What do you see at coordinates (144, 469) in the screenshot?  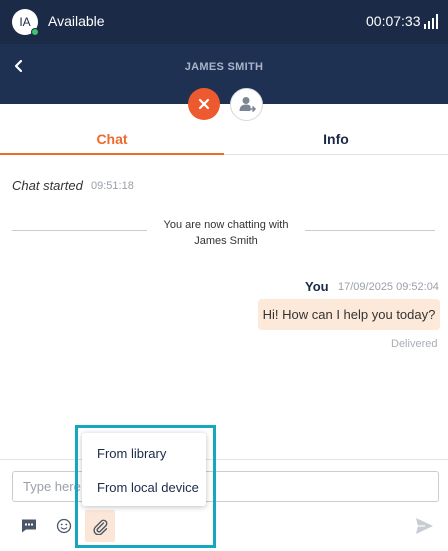 I see `attachment-menu: From library From local device` at bounding box center [144, 469].